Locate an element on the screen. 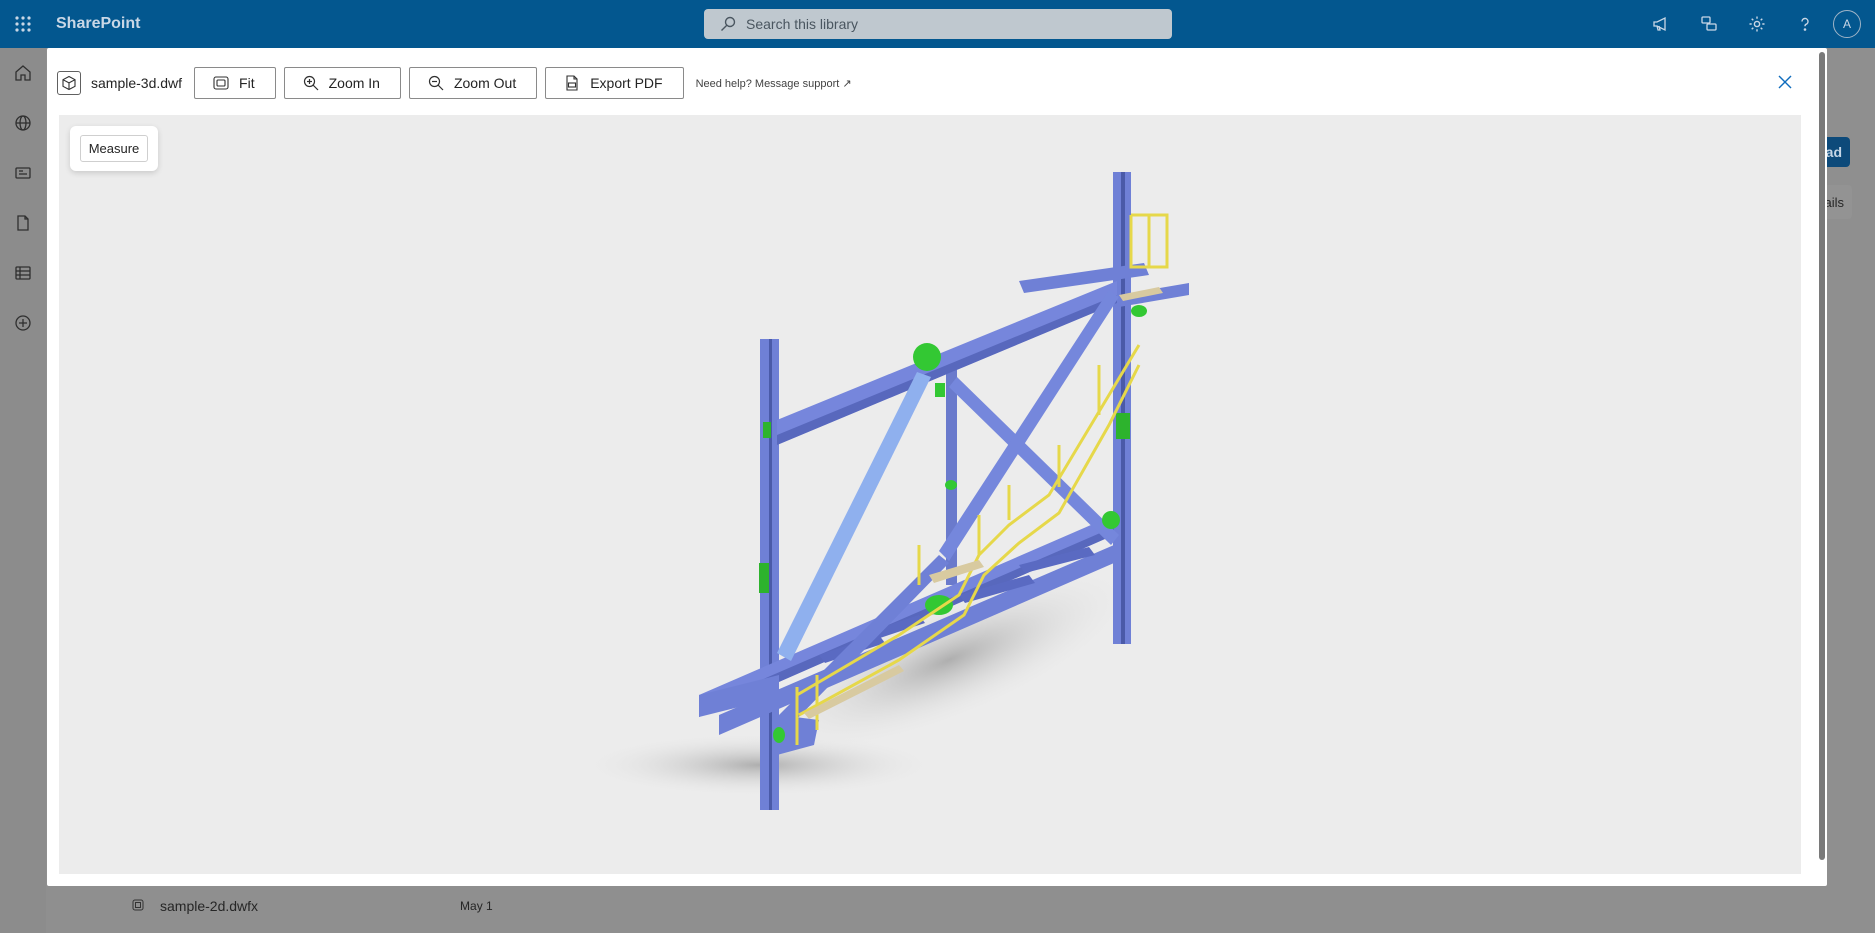 Image resolution: width=1875 pixels, height=933 pixels. export-pdf-label: Export PDF is located at coordinates (626, 83).